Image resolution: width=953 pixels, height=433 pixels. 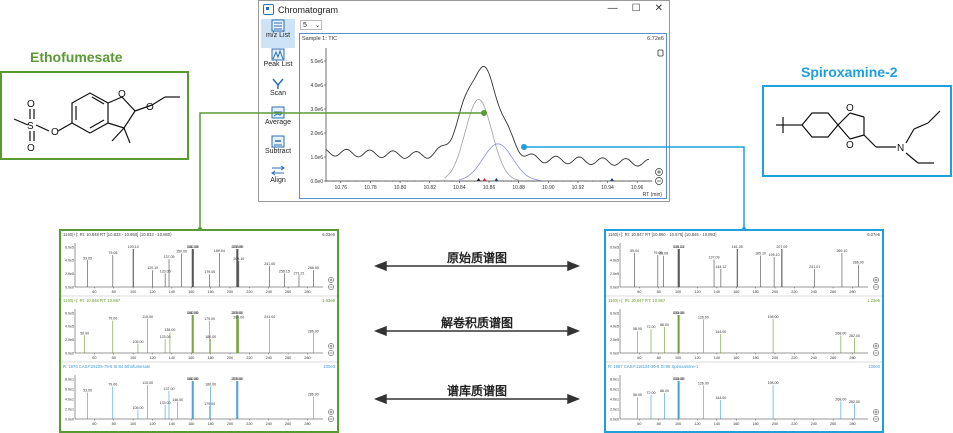 I want to click on spectrum-peak-label: 126.00, so click(x=703, y=383).